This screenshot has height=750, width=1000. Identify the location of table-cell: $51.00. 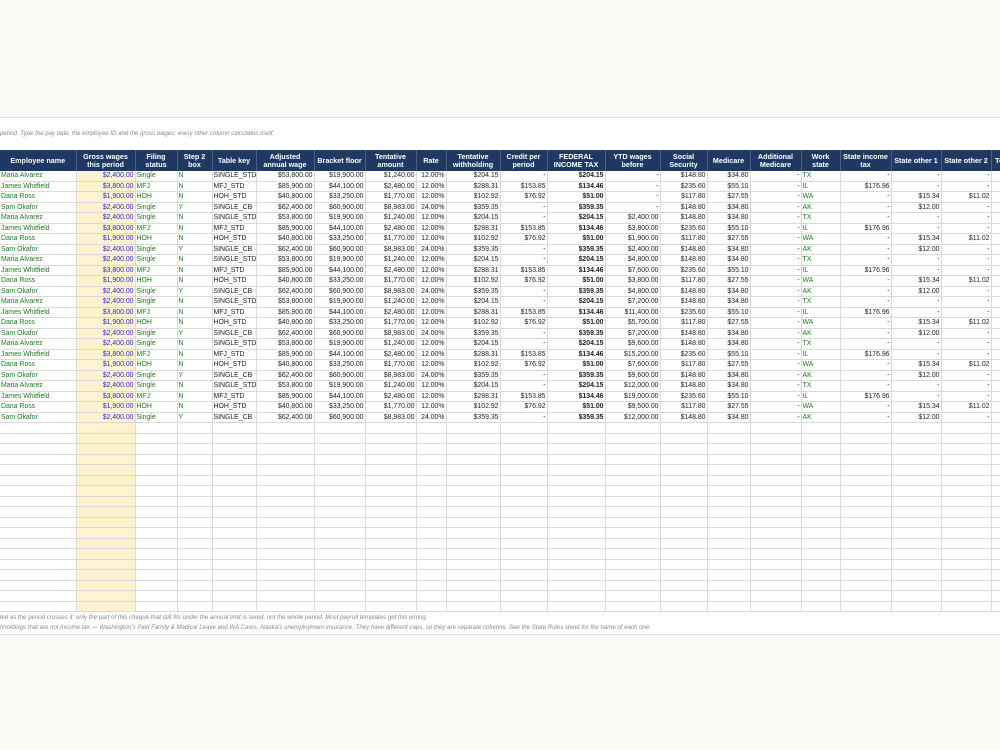
(576, 281).